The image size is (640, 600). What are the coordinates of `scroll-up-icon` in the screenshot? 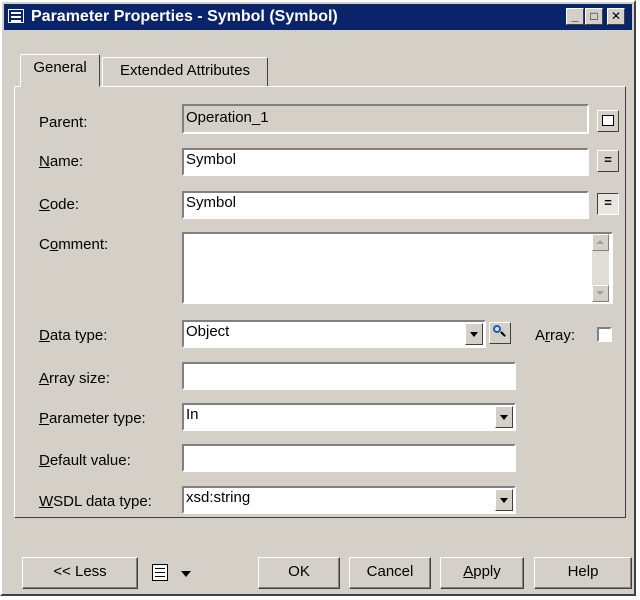 It's located at (600, 242).